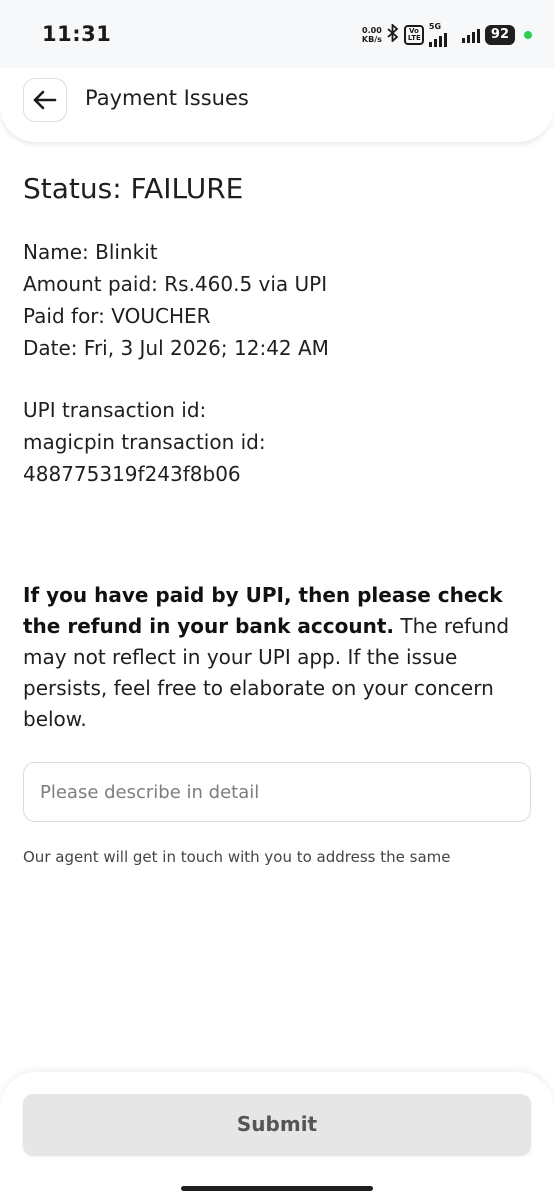  Describe the element at coordinates (132, 474) in the screenshot. I see `magicpin-transaction-id-value: 488775319f243f8b06` at that location.